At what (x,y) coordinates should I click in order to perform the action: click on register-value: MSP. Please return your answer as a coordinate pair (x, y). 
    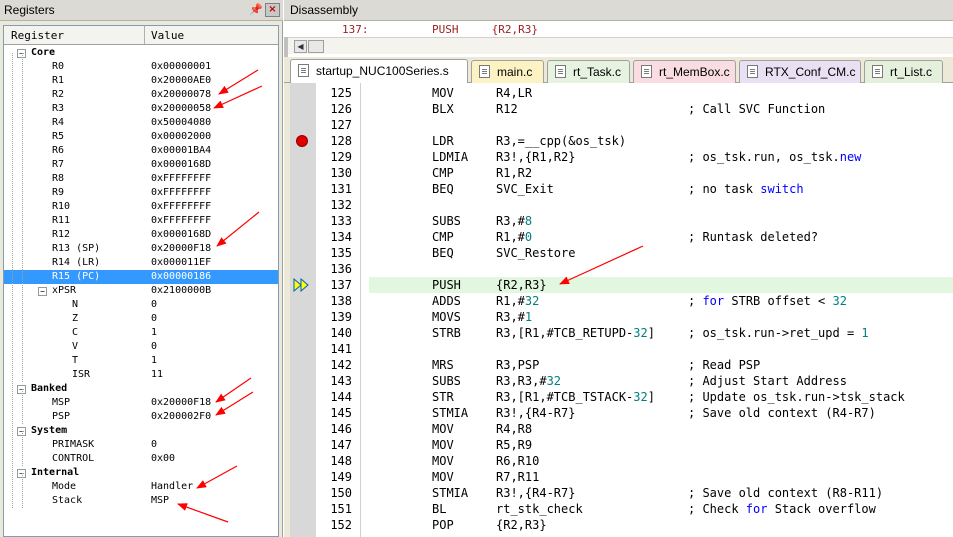
    Looking at the image, I should click on (160, 501).